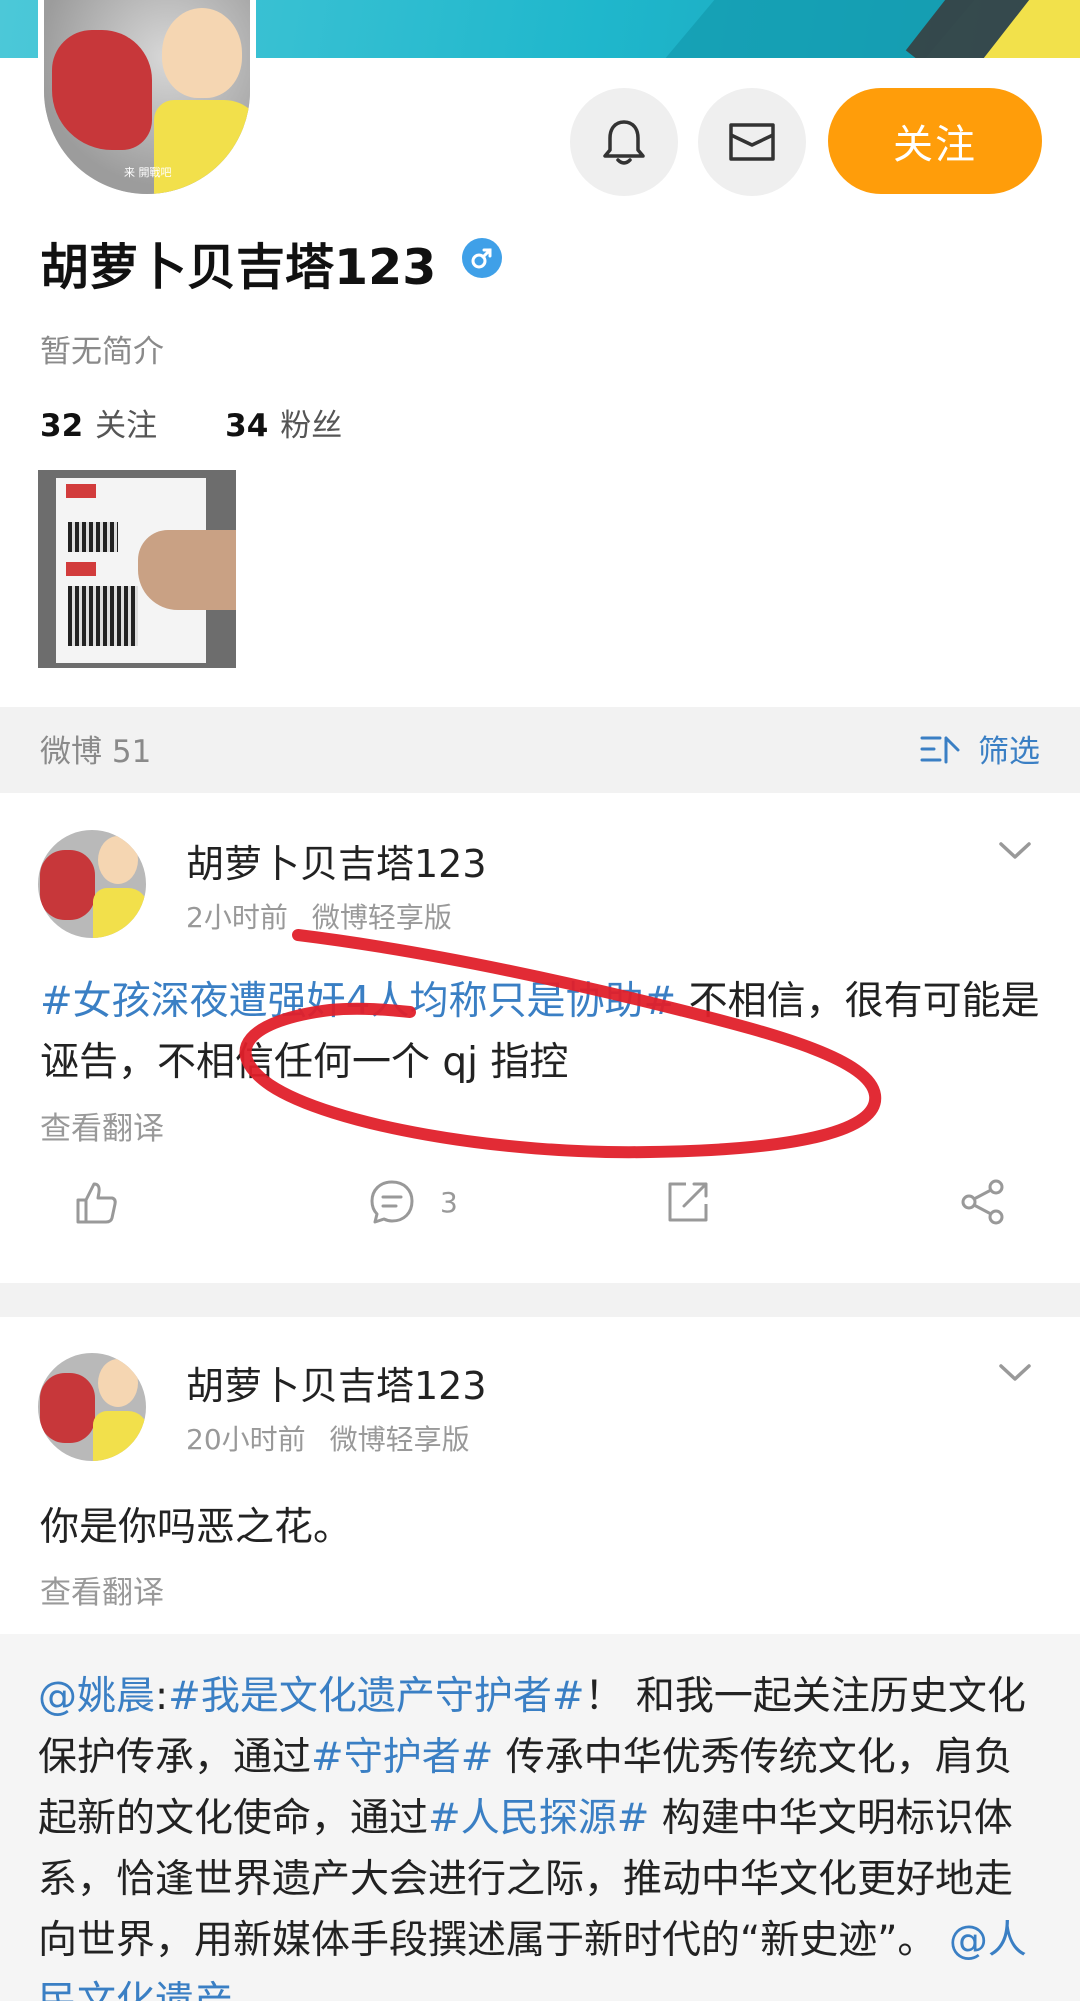 Image resolution: width=1080 pixels, height=2001 pixels. I want to click on post-time: 2小时前, so click(237, 917).